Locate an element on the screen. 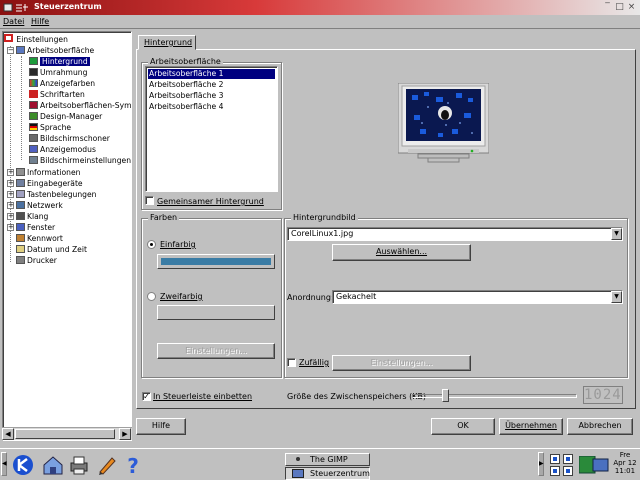  cancel-button: Abbrechen is located at coordinates (600, 426).